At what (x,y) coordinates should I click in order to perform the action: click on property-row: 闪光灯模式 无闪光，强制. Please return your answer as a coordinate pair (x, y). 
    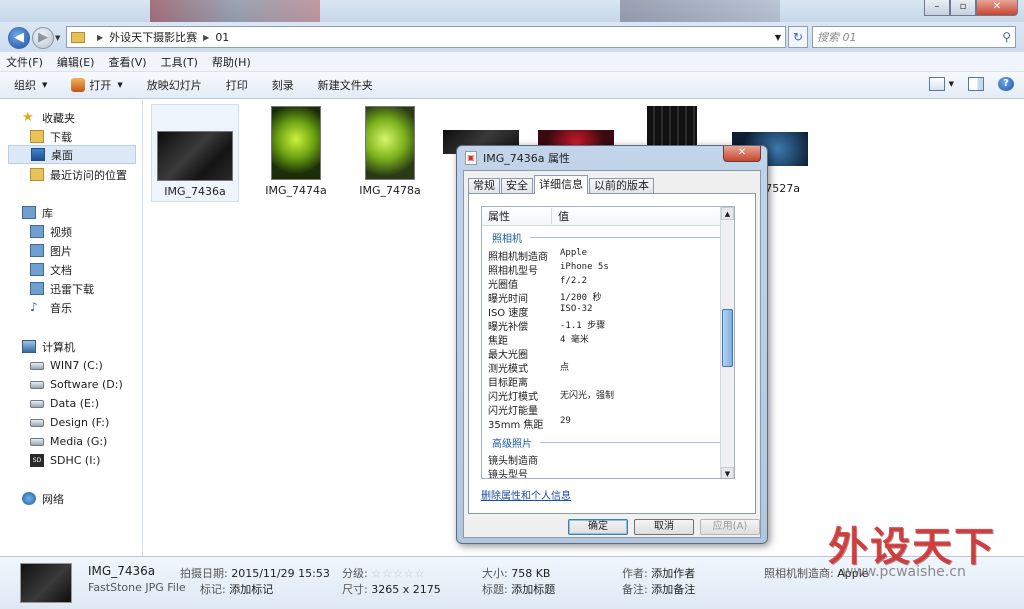
    Looking at the image, I should click on (551, 395).